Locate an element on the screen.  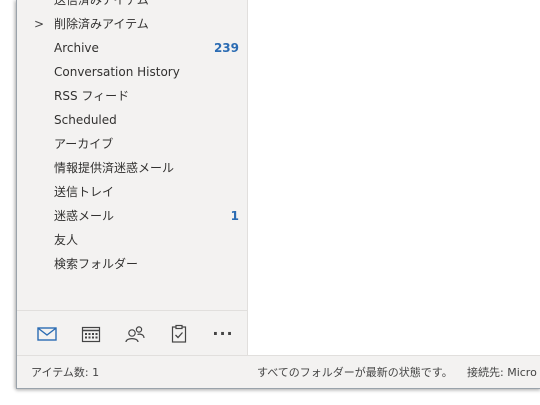
folder-label: 送信済みアイテム is located at coordinates (101, 3).